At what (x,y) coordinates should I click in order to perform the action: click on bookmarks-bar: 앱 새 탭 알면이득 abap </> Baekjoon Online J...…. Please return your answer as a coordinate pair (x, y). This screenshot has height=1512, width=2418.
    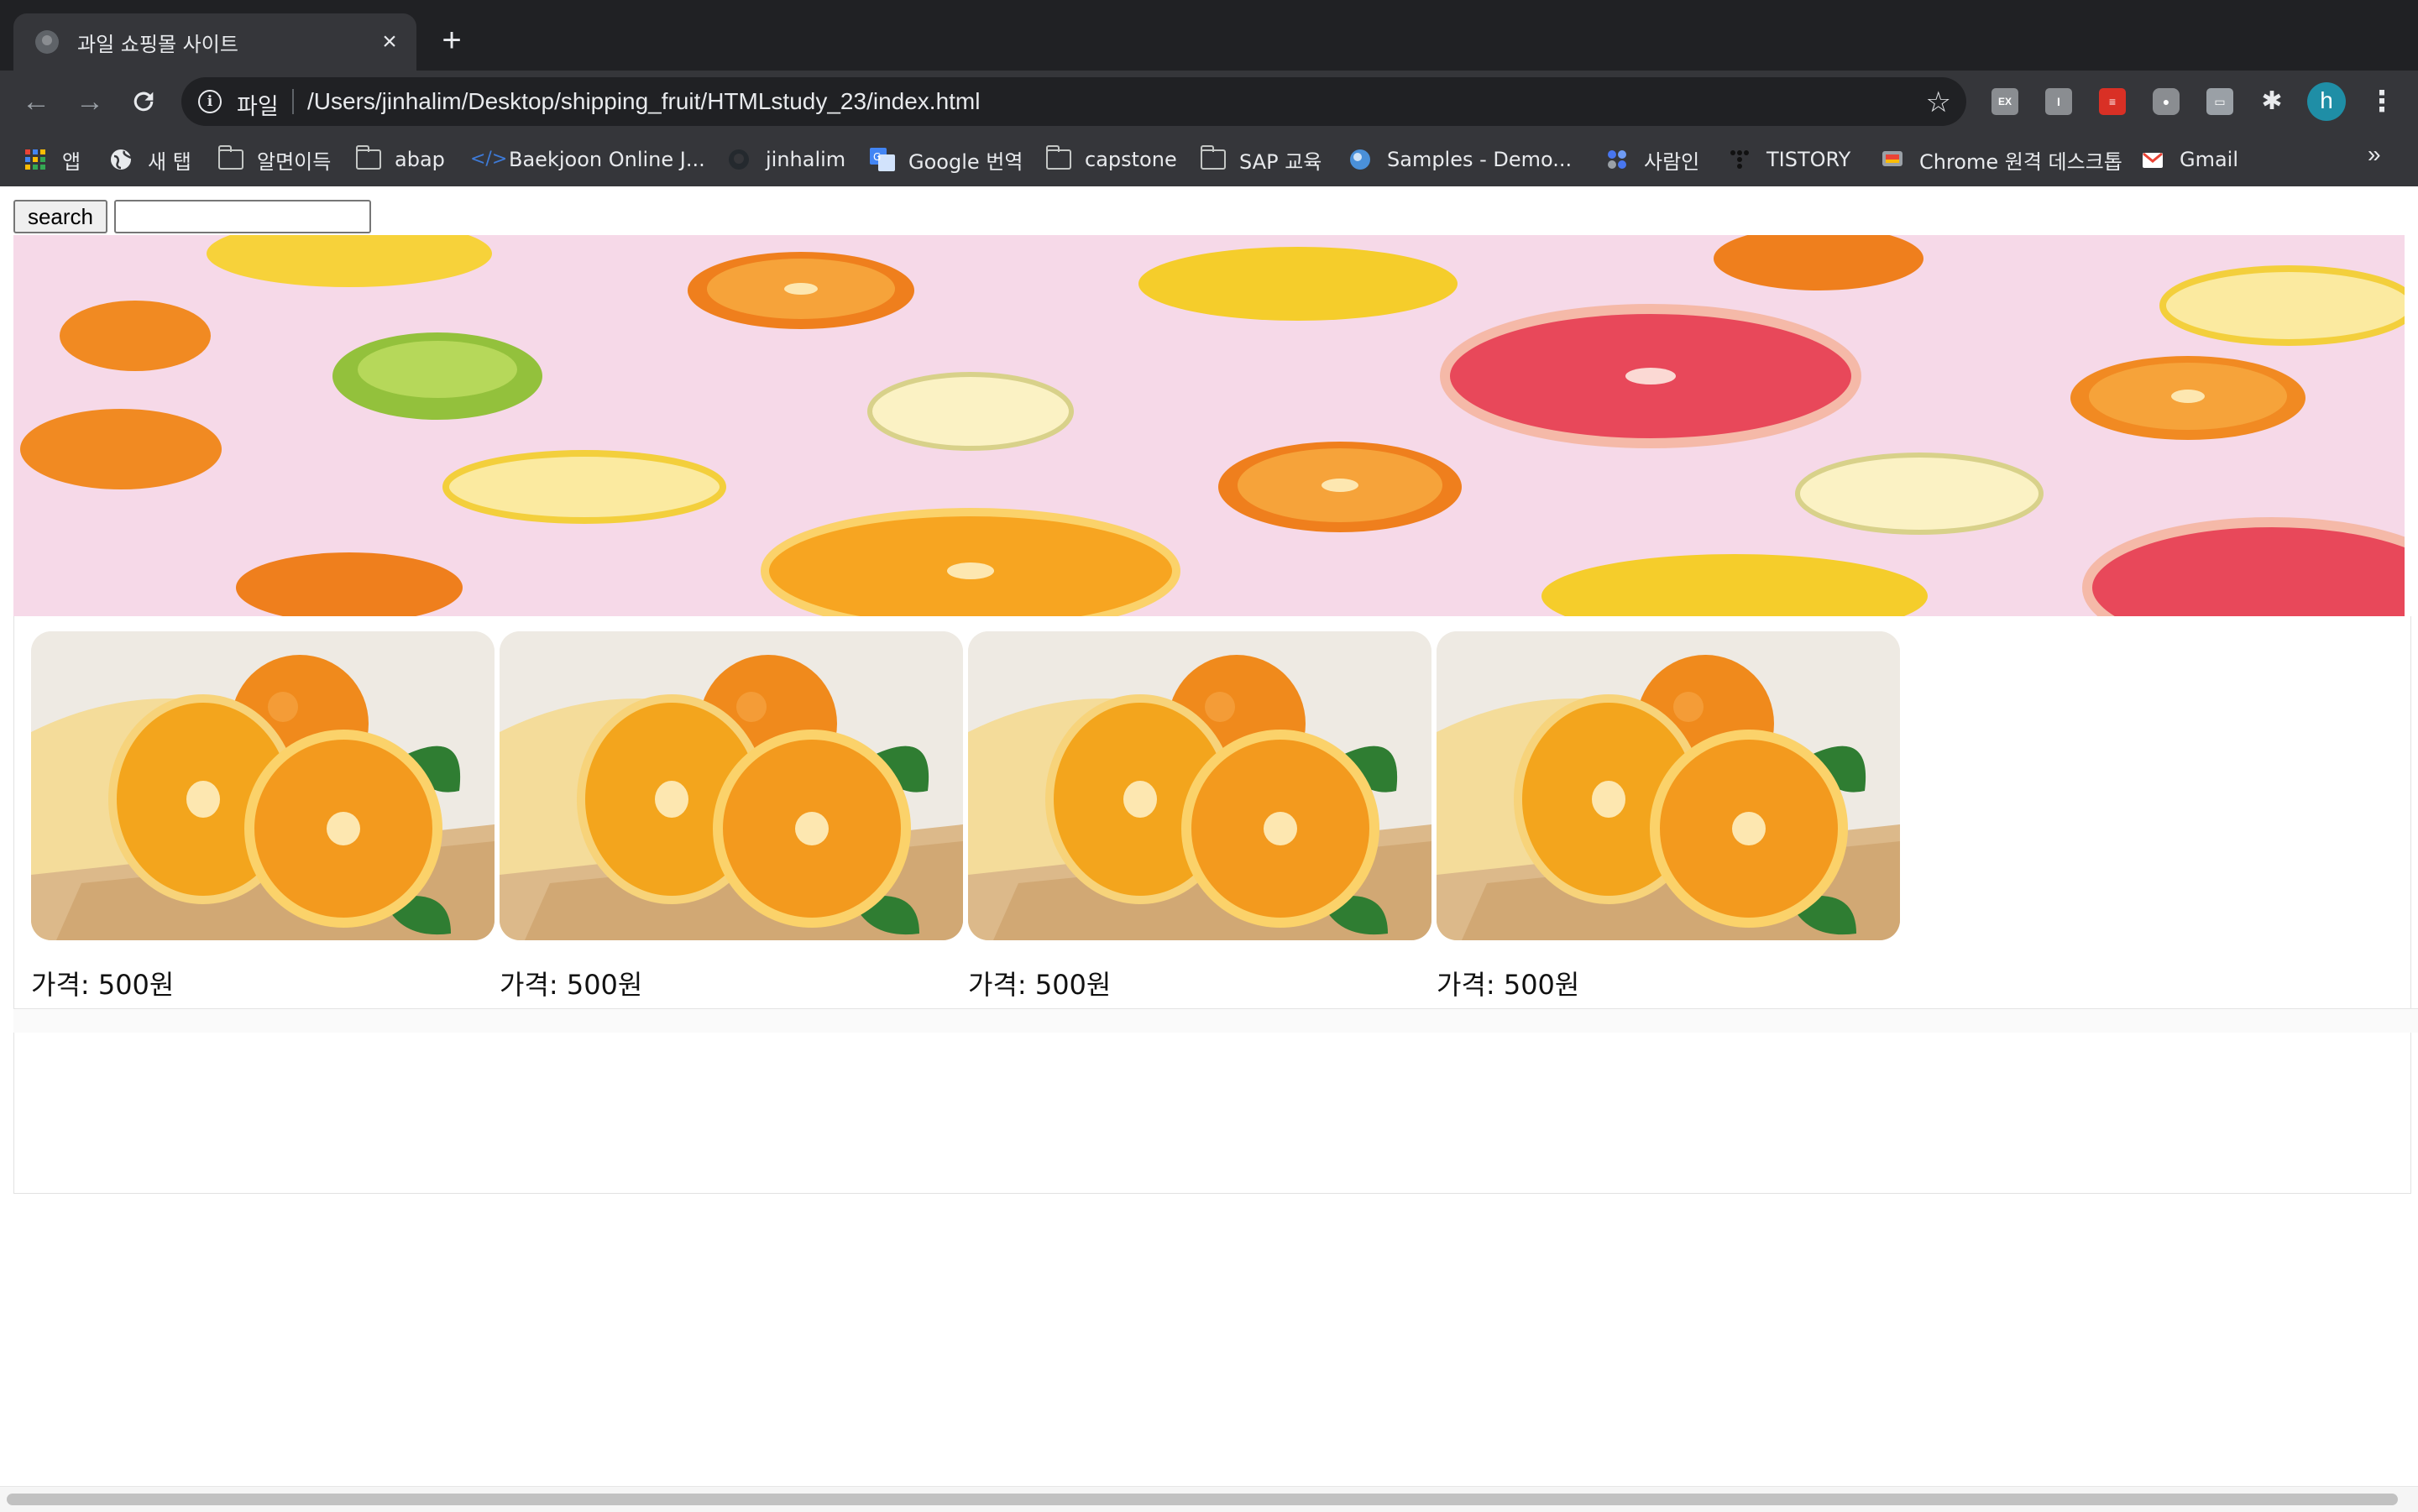
    Looking at the image, I should click on (1209, 160).